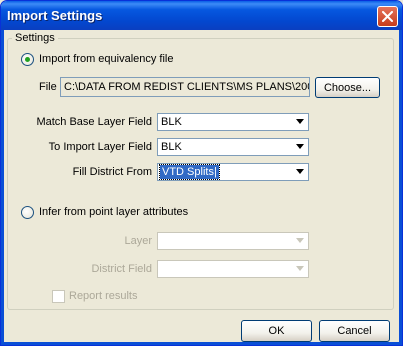  Describe the element at coordinates (201, 343) in the screenshot. I see `window-frame-bottom` at that location.